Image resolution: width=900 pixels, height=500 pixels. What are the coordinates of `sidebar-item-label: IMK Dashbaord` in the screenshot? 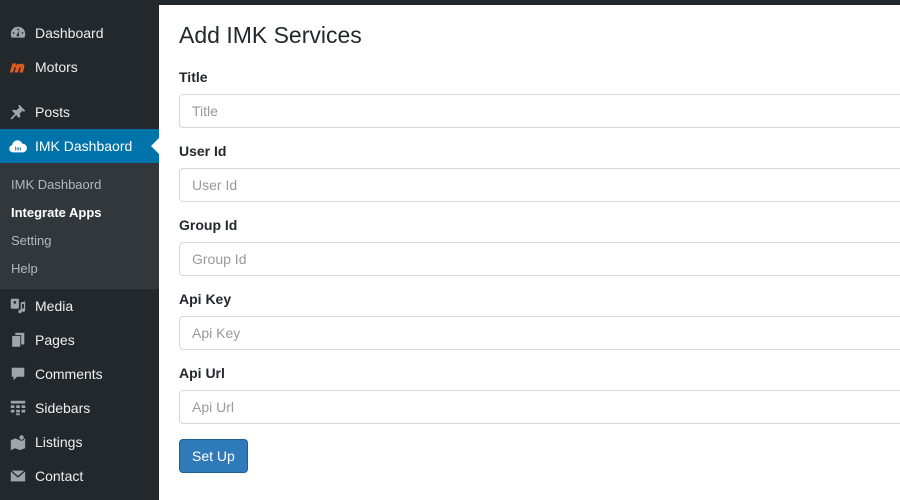 It's located at (84, 146).